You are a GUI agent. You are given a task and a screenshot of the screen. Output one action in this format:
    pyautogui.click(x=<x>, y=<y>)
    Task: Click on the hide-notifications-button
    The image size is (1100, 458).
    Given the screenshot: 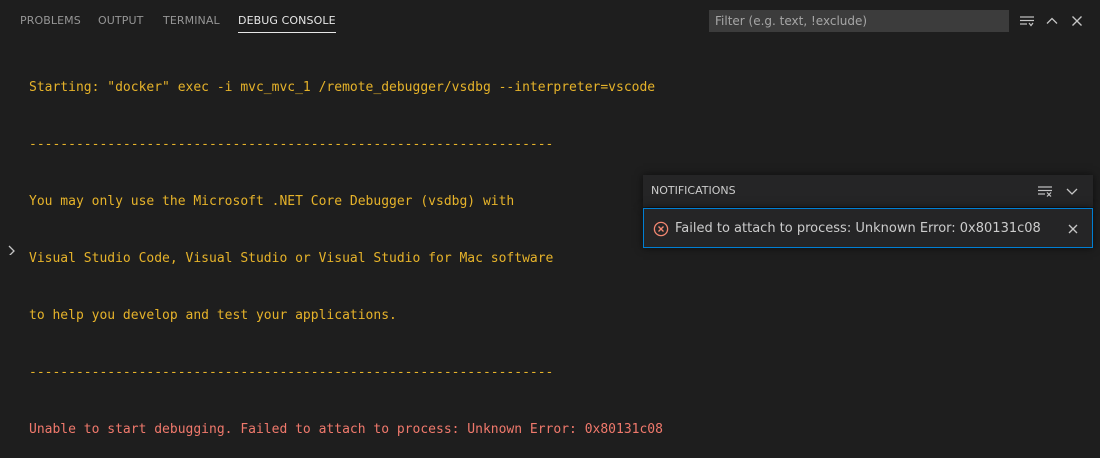 What is the action you would take?
    pyautogui.click(x=1072, y=193)
    